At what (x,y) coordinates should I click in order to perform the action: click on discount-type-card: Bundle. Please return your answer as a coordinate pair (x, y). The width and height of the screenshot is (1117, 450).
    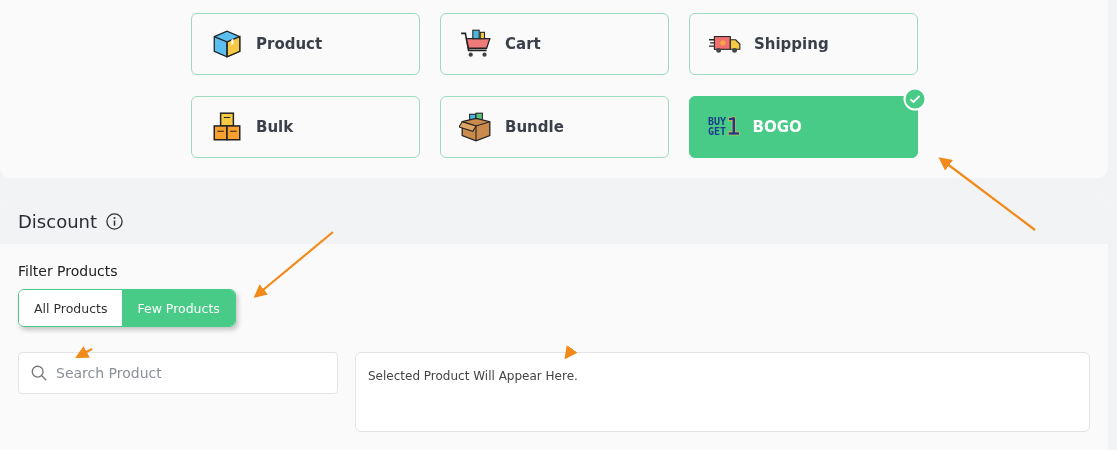
    Looking at the image, I should click on (554, 127).